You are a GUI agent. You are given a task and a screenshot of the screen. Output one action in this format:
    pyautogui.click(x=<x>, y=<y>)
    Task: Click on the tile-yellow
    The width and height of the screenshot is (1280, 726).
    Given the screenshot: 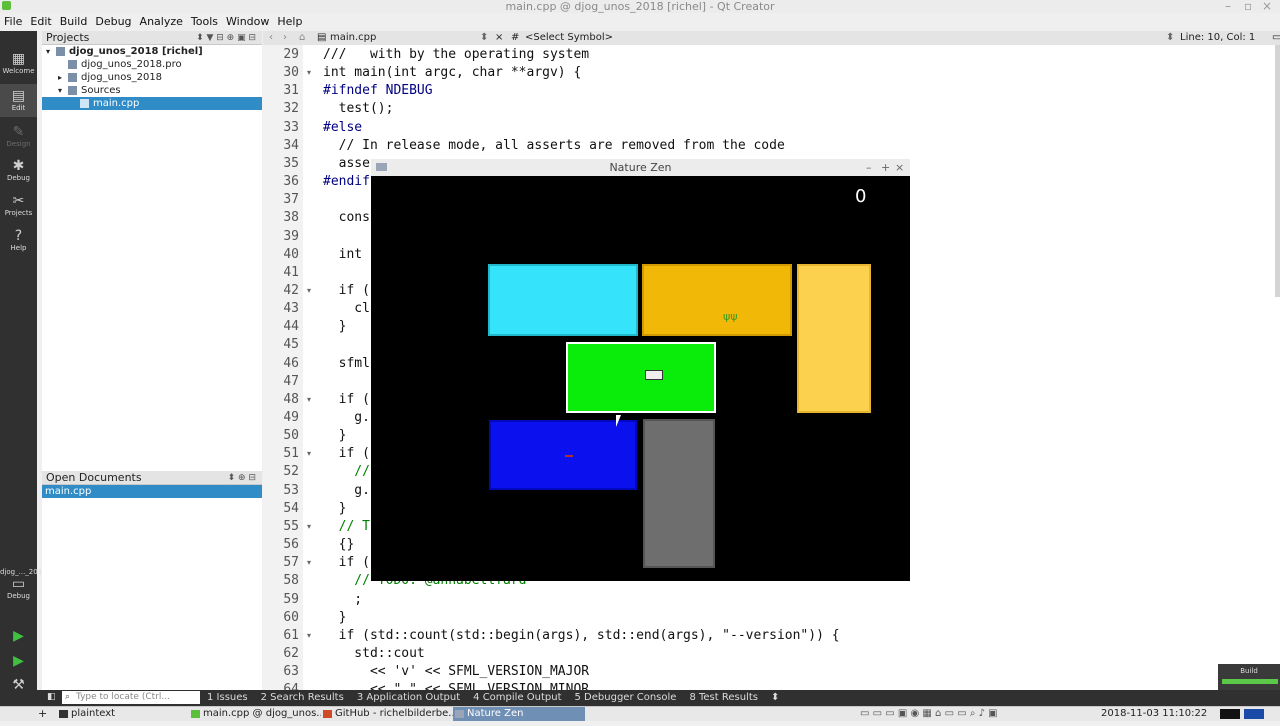 What is the action you would take?
    pyautogui.click(x=834, y=338)
    